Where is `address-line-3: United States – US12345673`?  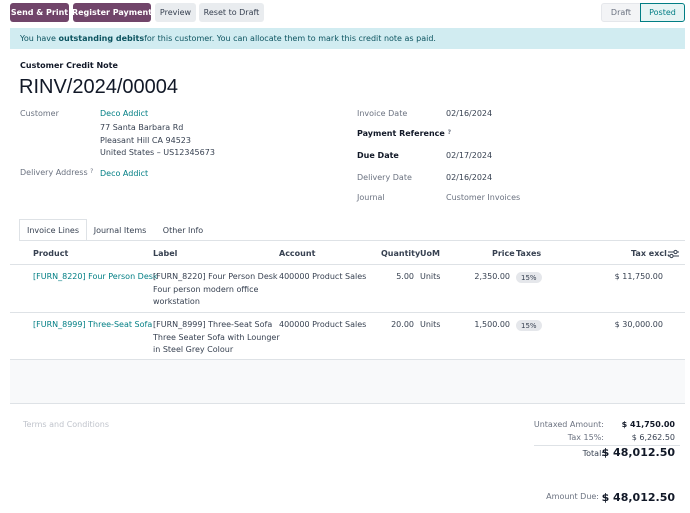 address-line-3: United States – US12345673 is located at coordinates (157, 152).